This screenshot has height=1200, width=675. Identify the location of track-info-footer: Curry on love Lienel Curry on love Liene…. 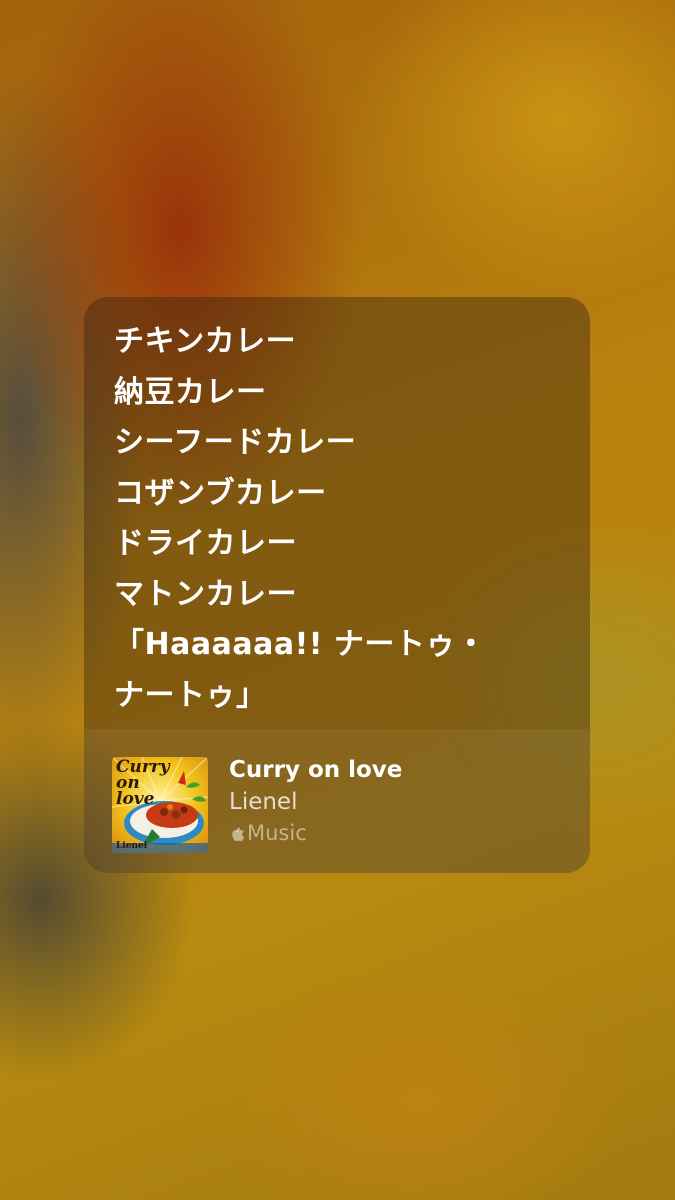
(337, 801).